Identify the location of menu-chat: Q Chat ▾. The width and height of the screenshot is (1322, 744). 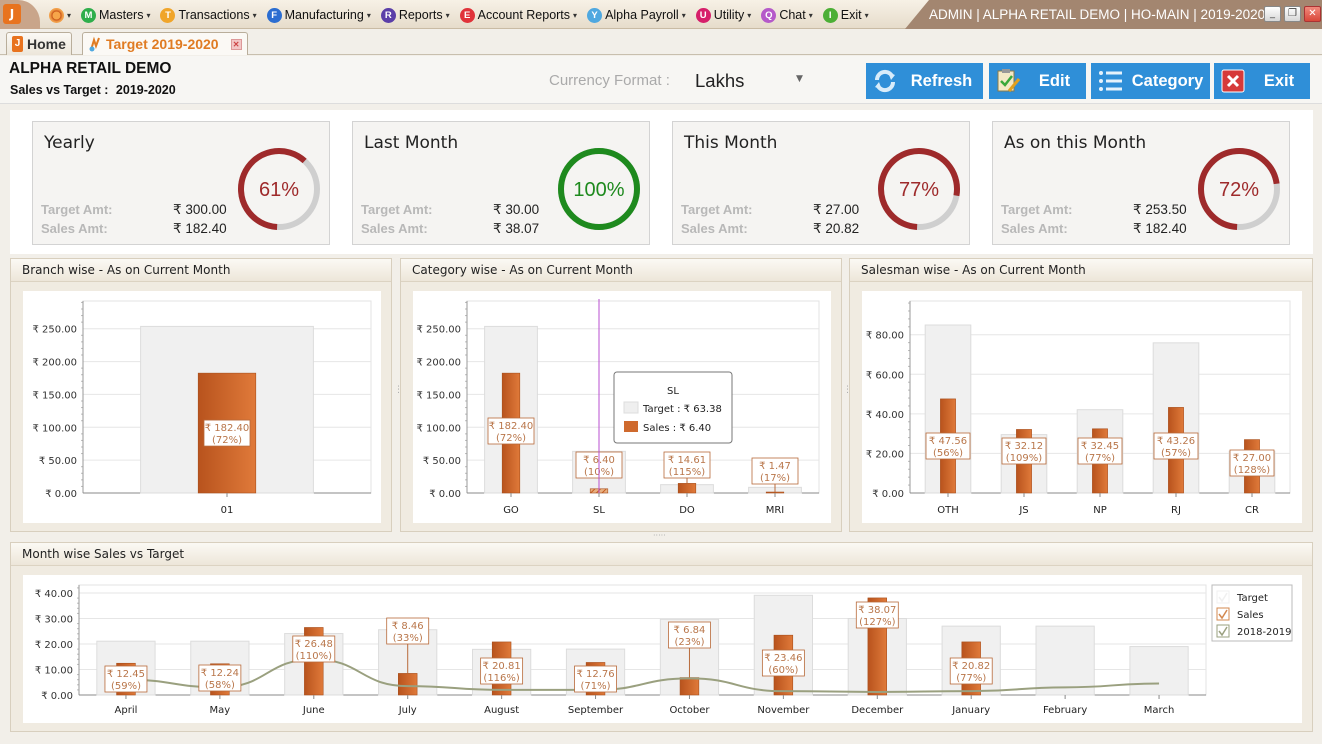
(786, 15).